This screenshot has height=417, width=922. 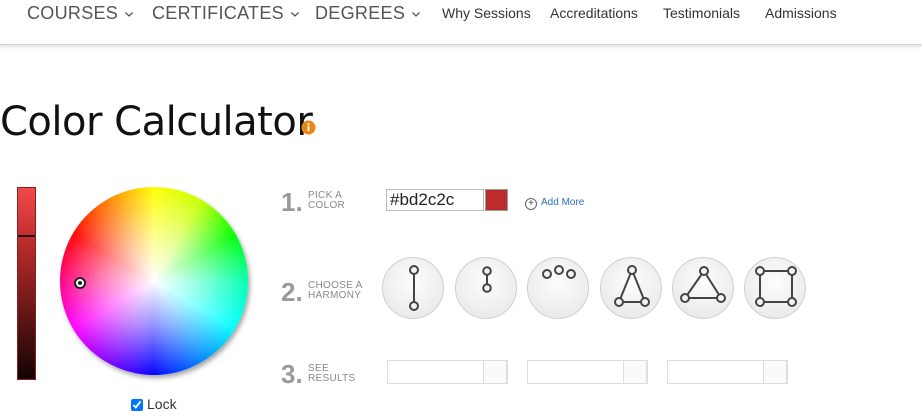 What do you see at coordinates (292, 374) in the screenshot?
I see `step-3-number: 3.` at bounding box center [292, 374].